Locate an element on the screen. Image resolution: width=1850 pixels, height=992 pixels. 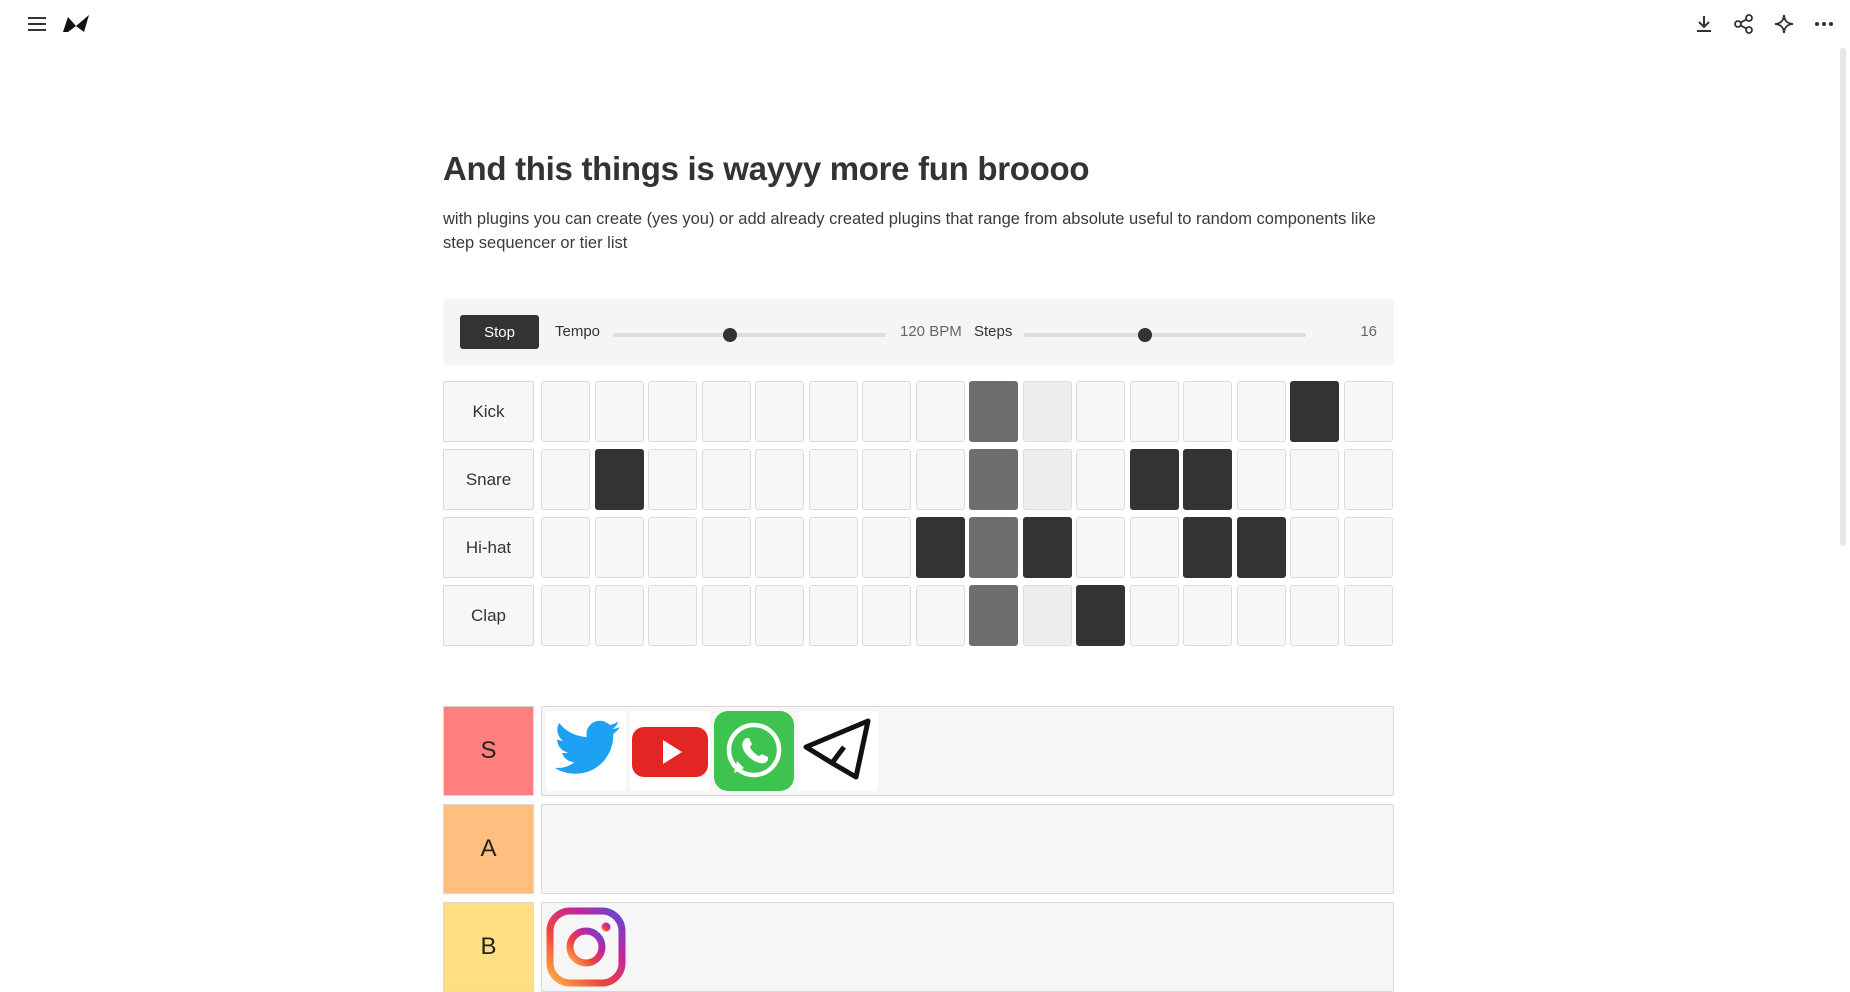
more-icon is located at coordinates (1824, 24).